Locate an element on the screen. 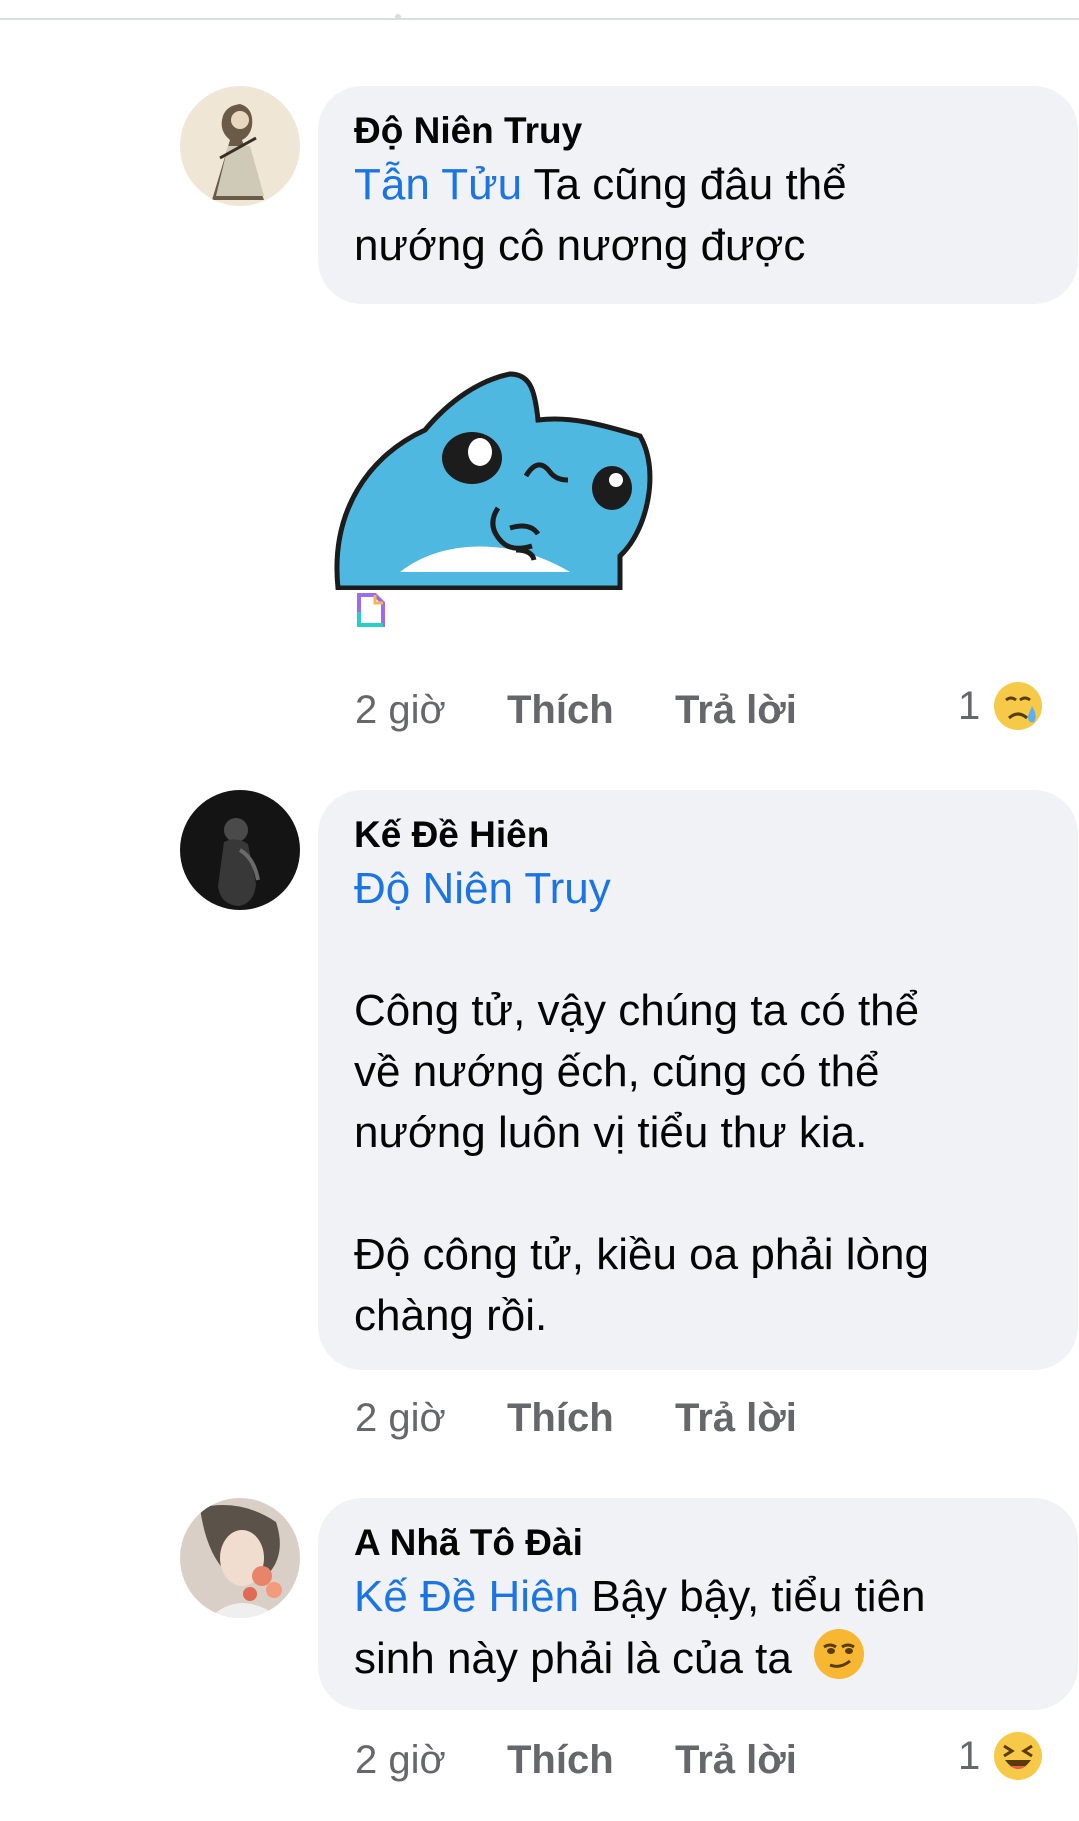 The image size is (1079, 1821). comment-text-line: nướng luôn vị tiểu thư kia. is located at coordinates (611, 1132).